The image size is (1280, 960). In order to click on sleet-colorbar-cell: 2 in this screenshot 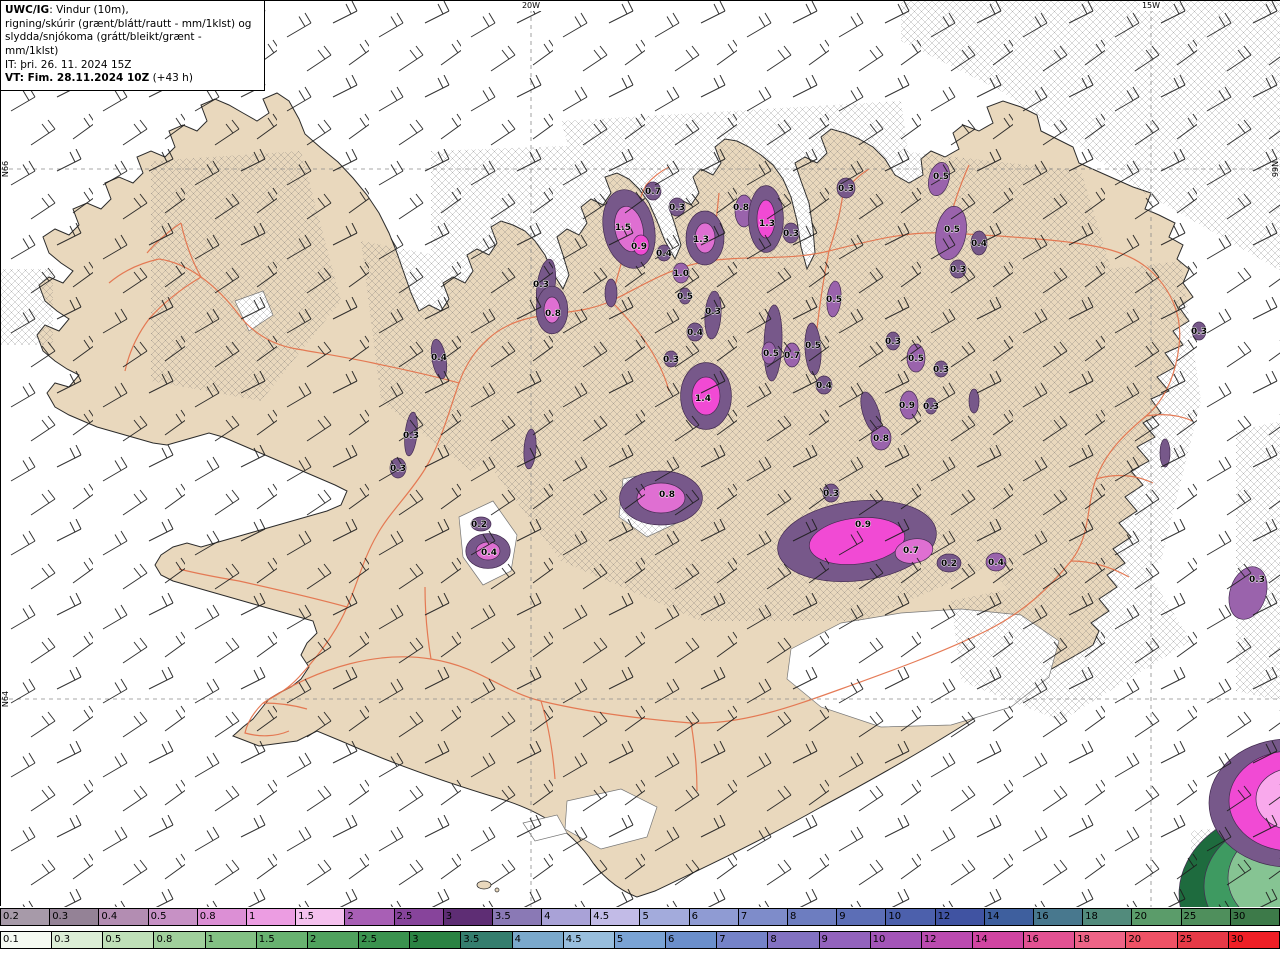, I will do `click(370, 917)`.